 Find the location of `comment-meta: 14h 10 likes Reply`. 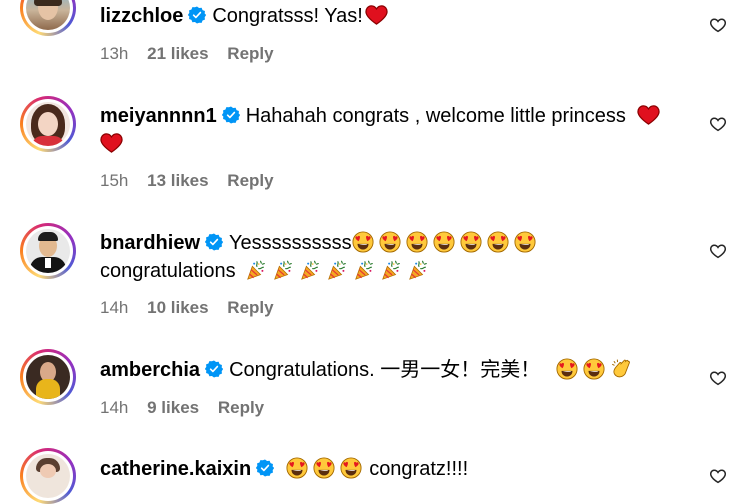

comment-meta: 14h 10 likes Reply is located at coordinates (194, 308).